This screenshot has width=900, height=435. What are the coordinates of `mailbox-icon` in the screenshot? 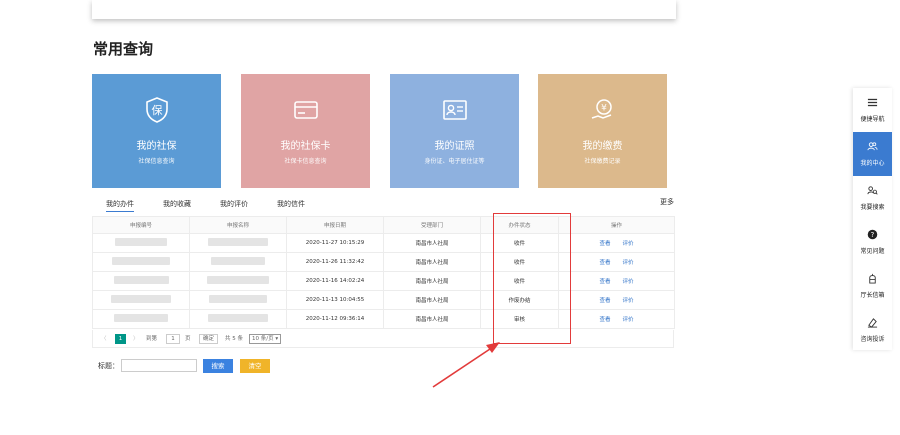 It's located at (872, 279).